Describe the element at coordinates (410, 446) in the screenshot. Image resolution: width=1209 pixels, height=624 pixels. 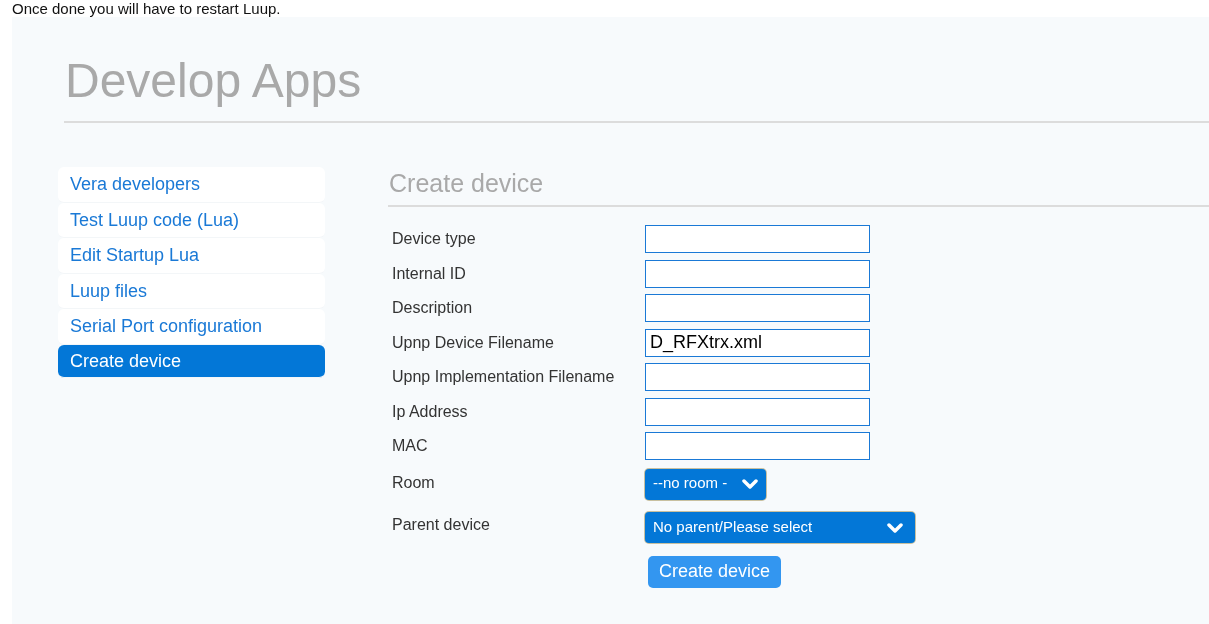
I see `field-label: MAC` at that location.